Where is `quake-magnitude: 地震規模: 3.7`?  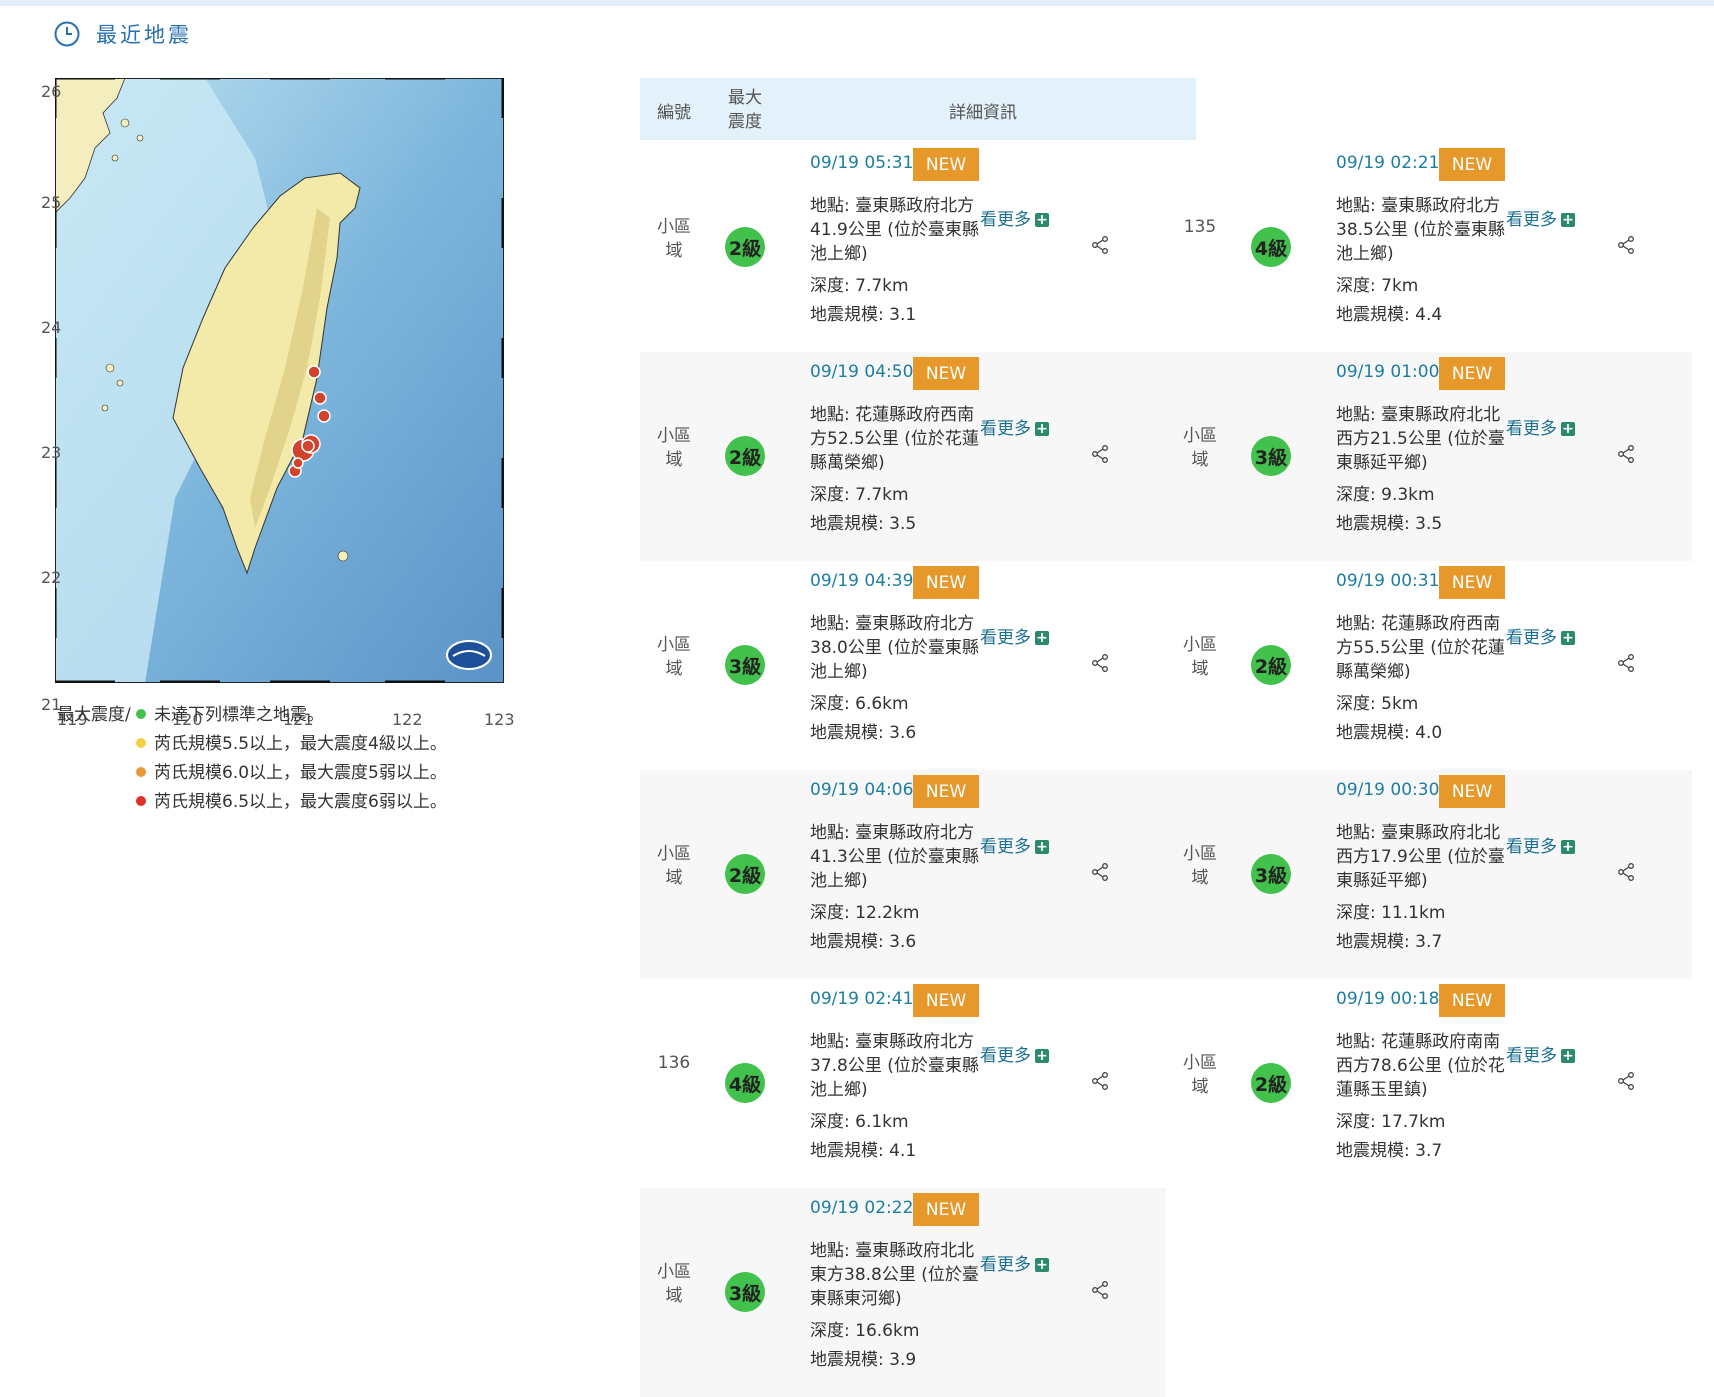
quake-magnitude: 地震規模: 3.7 is located at coordinates (1389, 942).